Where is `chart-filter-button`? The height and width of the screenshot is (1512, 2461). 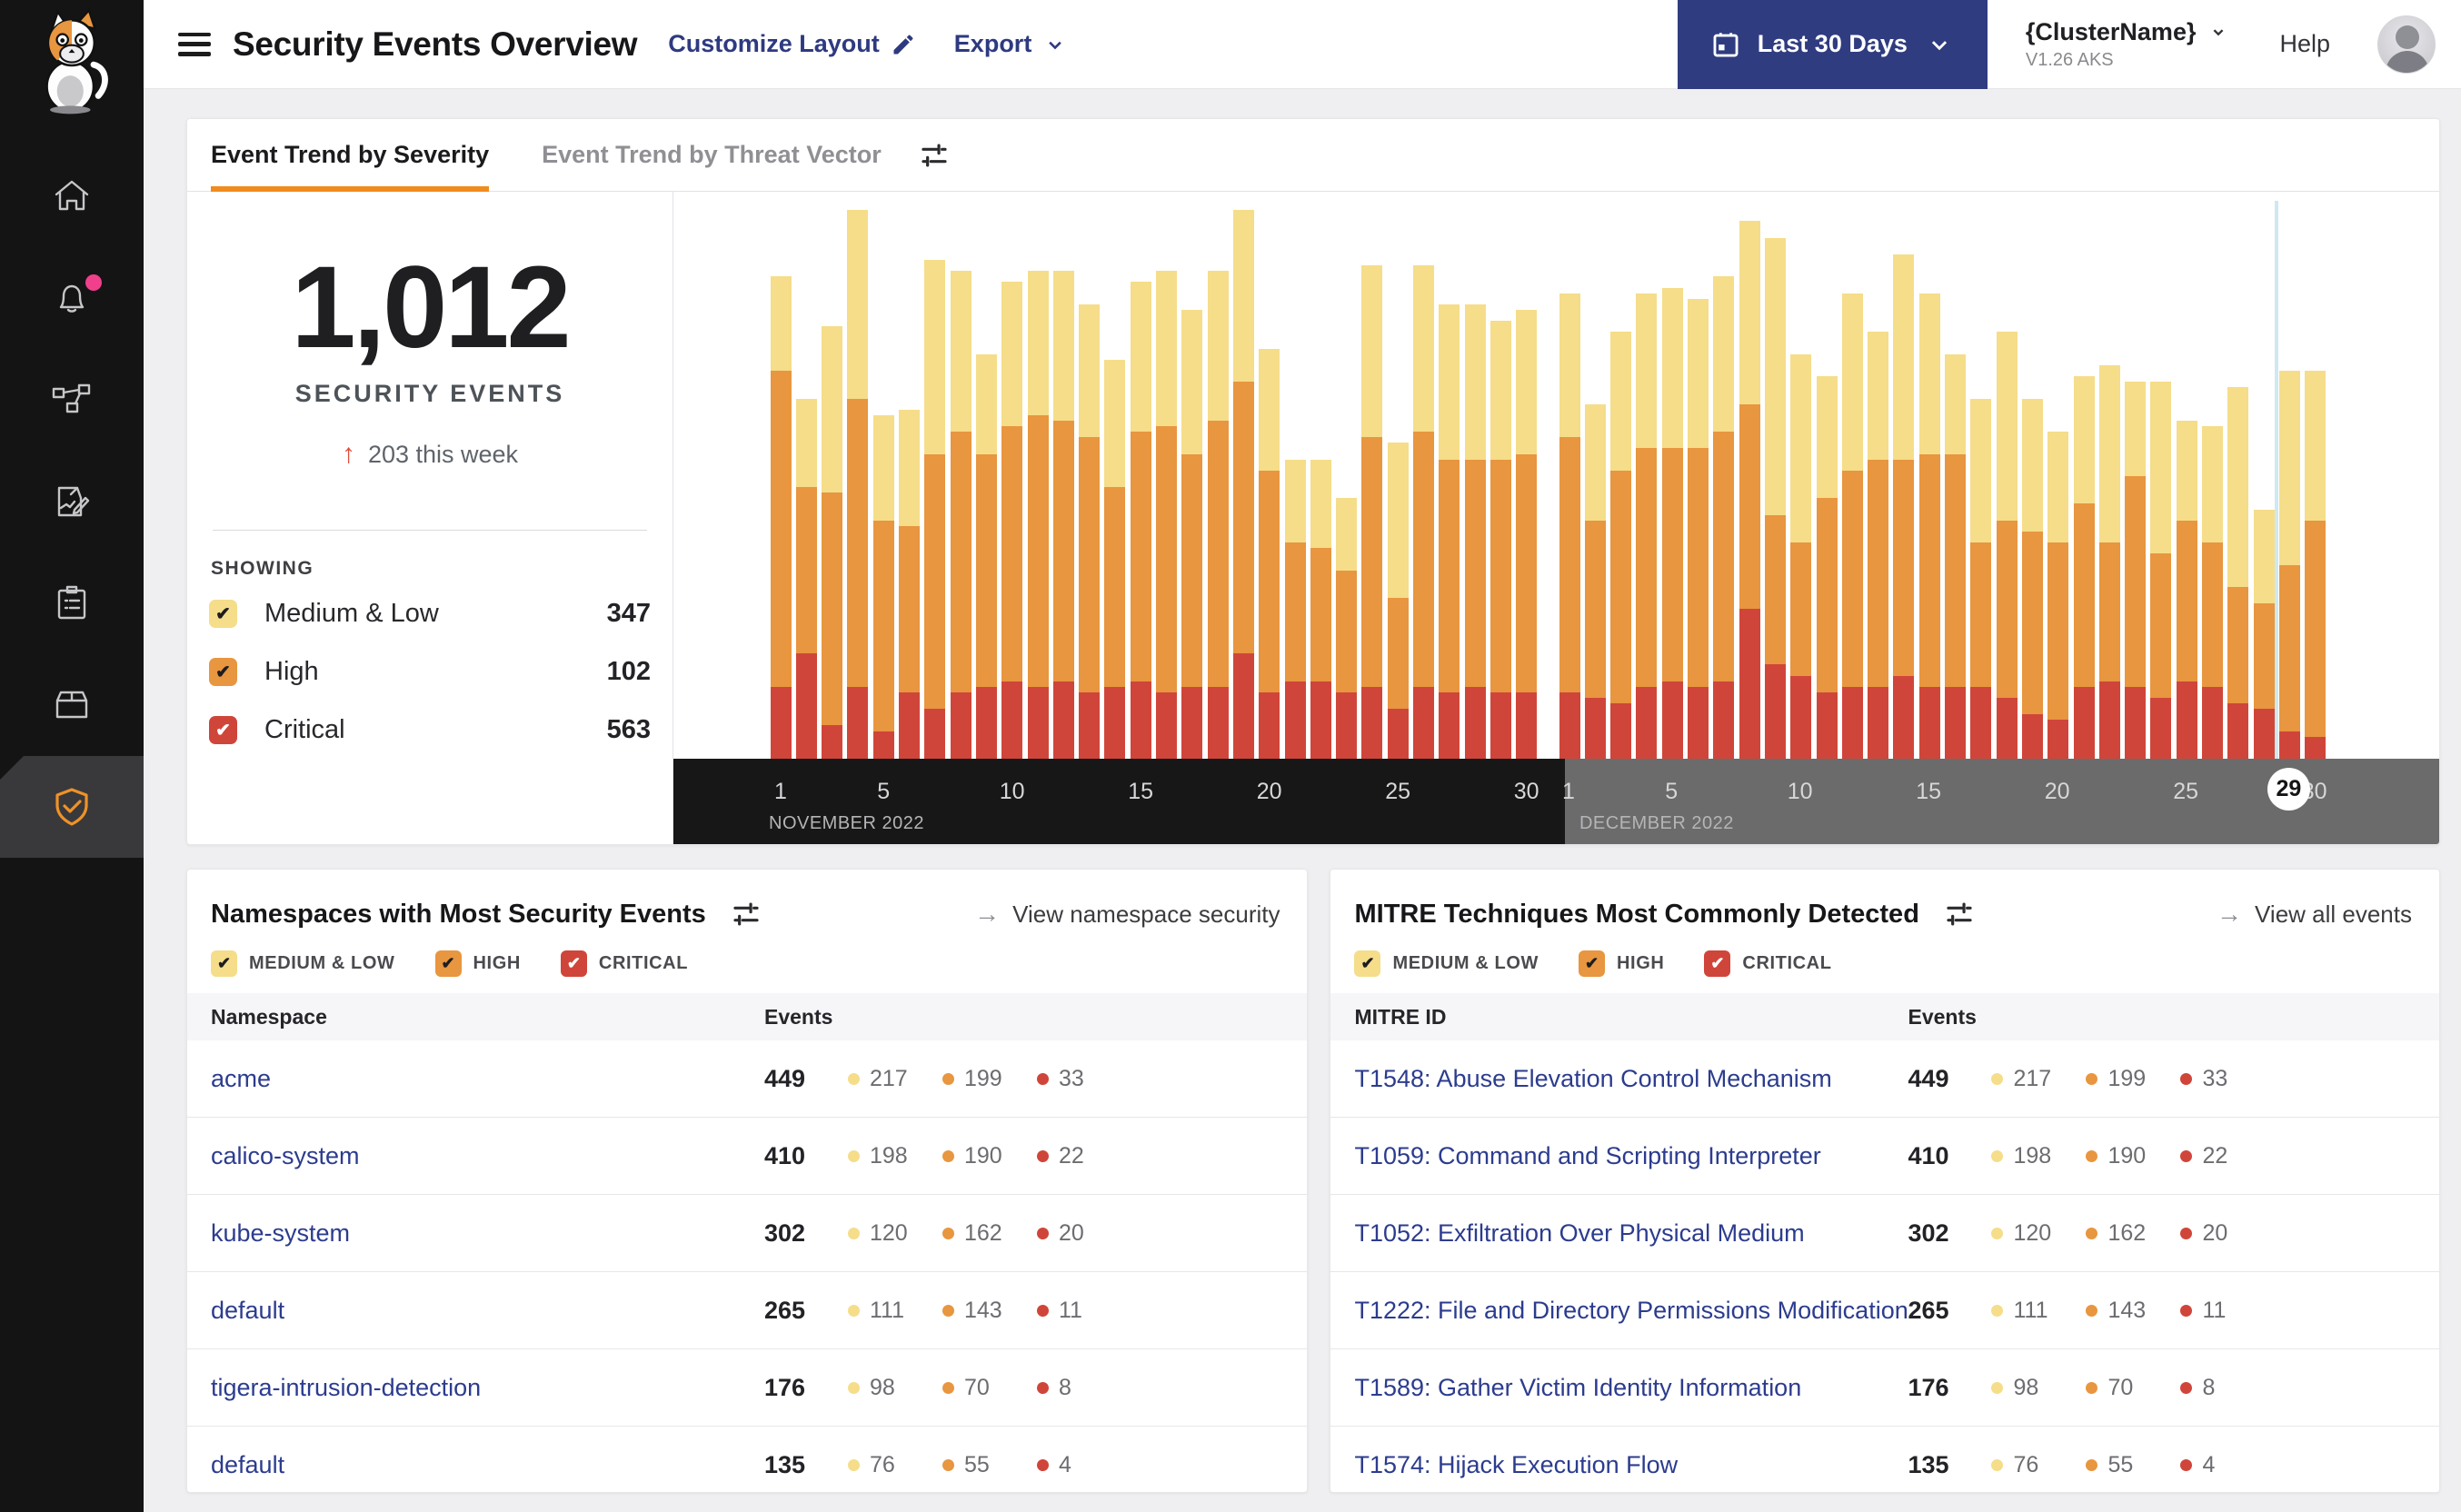 chart-filter-button is located at coordinates (934, 155).